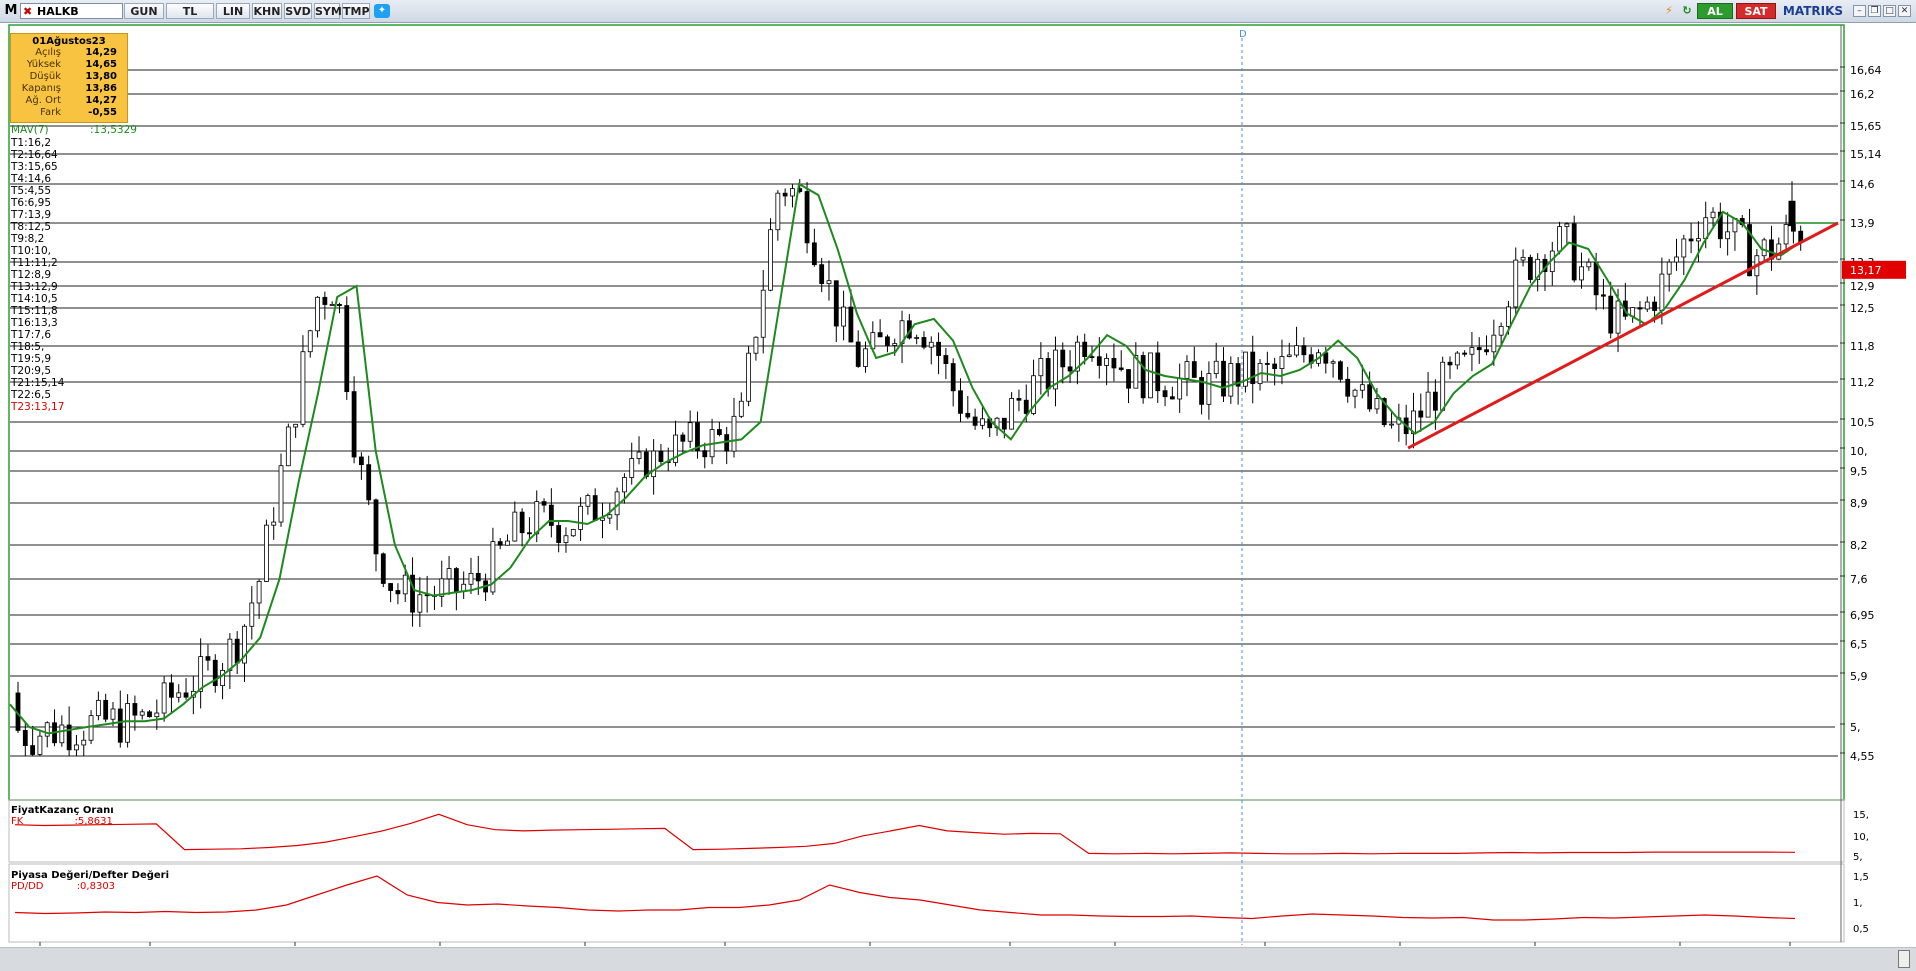  Describe the element at coordinates (69, 89) in the screenshot. I see `info-row: Kapanış 13,86` at that location.